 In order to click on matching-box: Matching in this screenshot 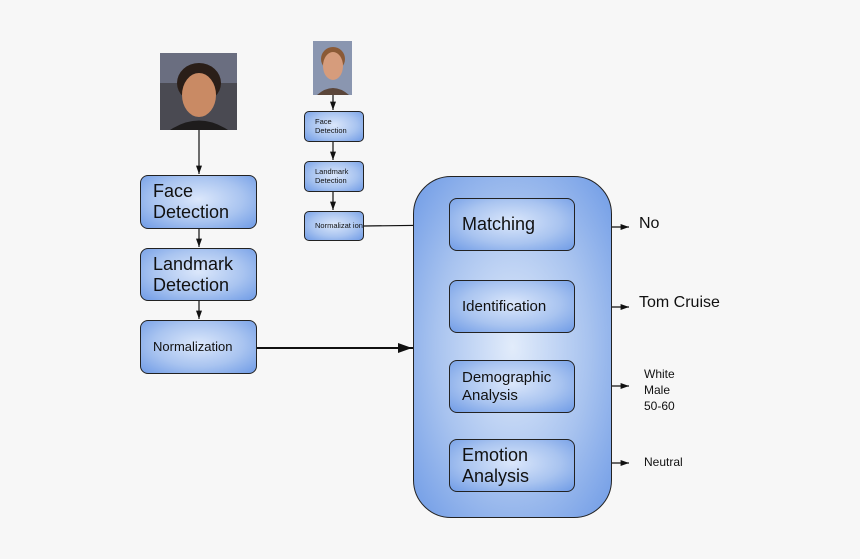, I will do `click(512, 224)`.